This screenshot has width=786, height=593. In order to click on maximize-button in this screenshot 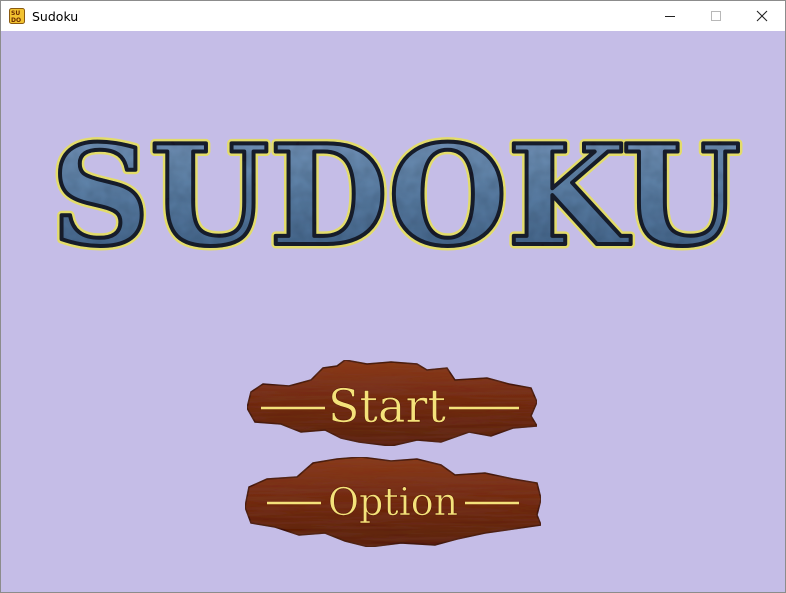, I will do `click(716, 16)`.